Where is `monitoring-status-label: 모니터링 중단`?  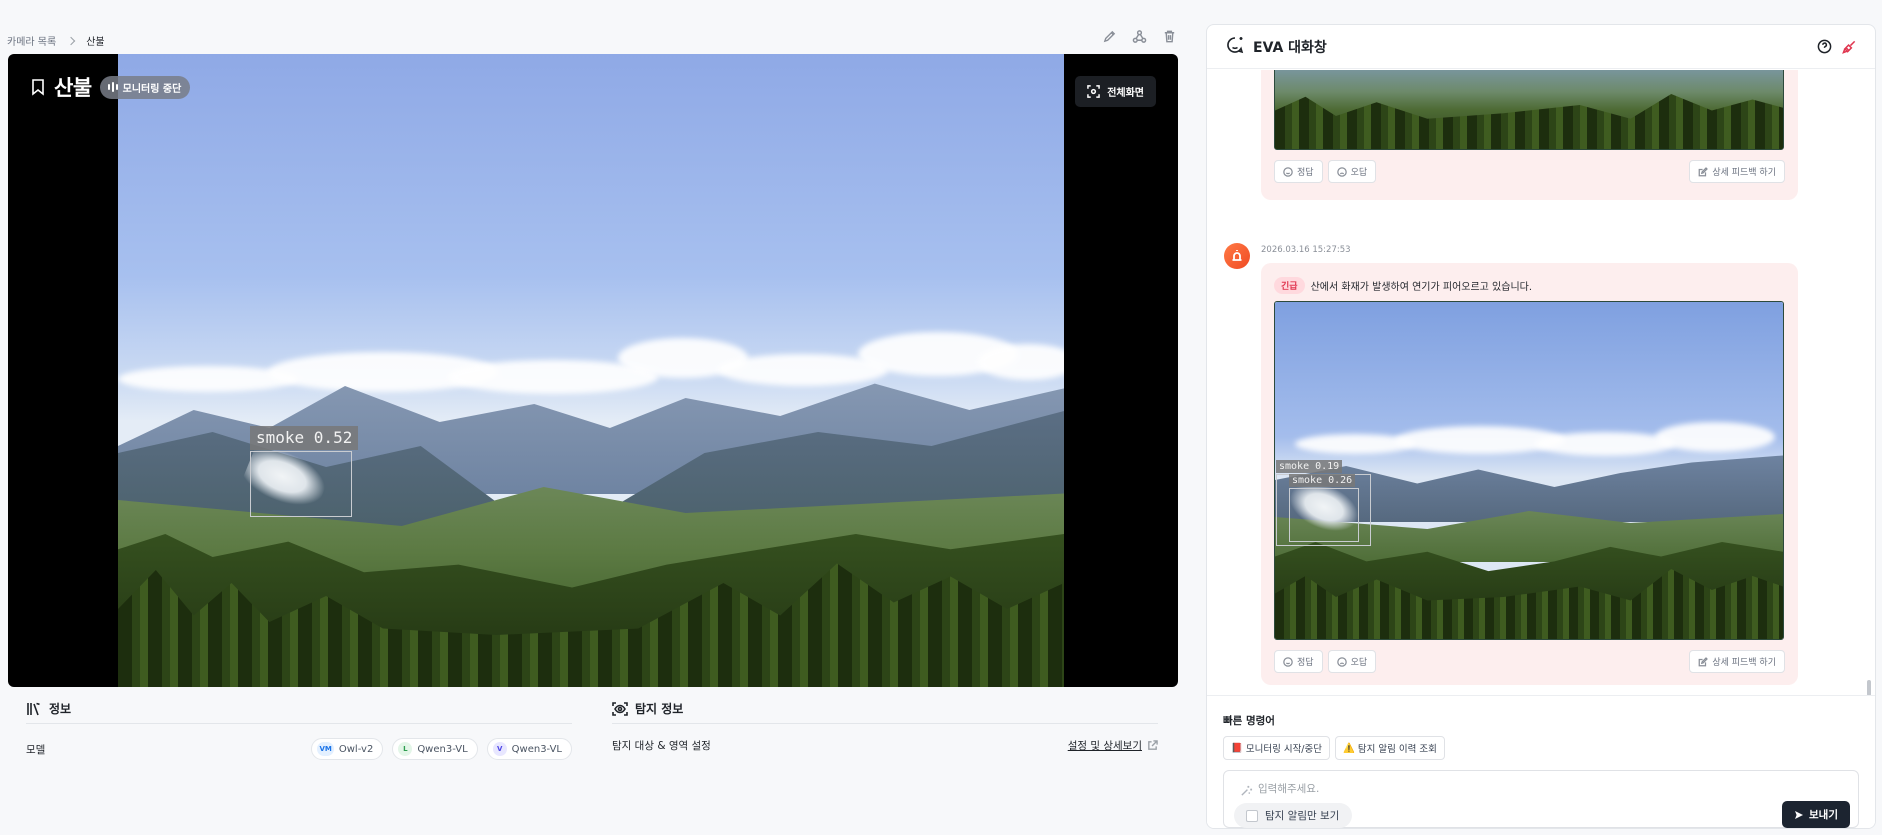
monitoring-status-label: 모니터링 중단 is located at coordinates (152, 89).